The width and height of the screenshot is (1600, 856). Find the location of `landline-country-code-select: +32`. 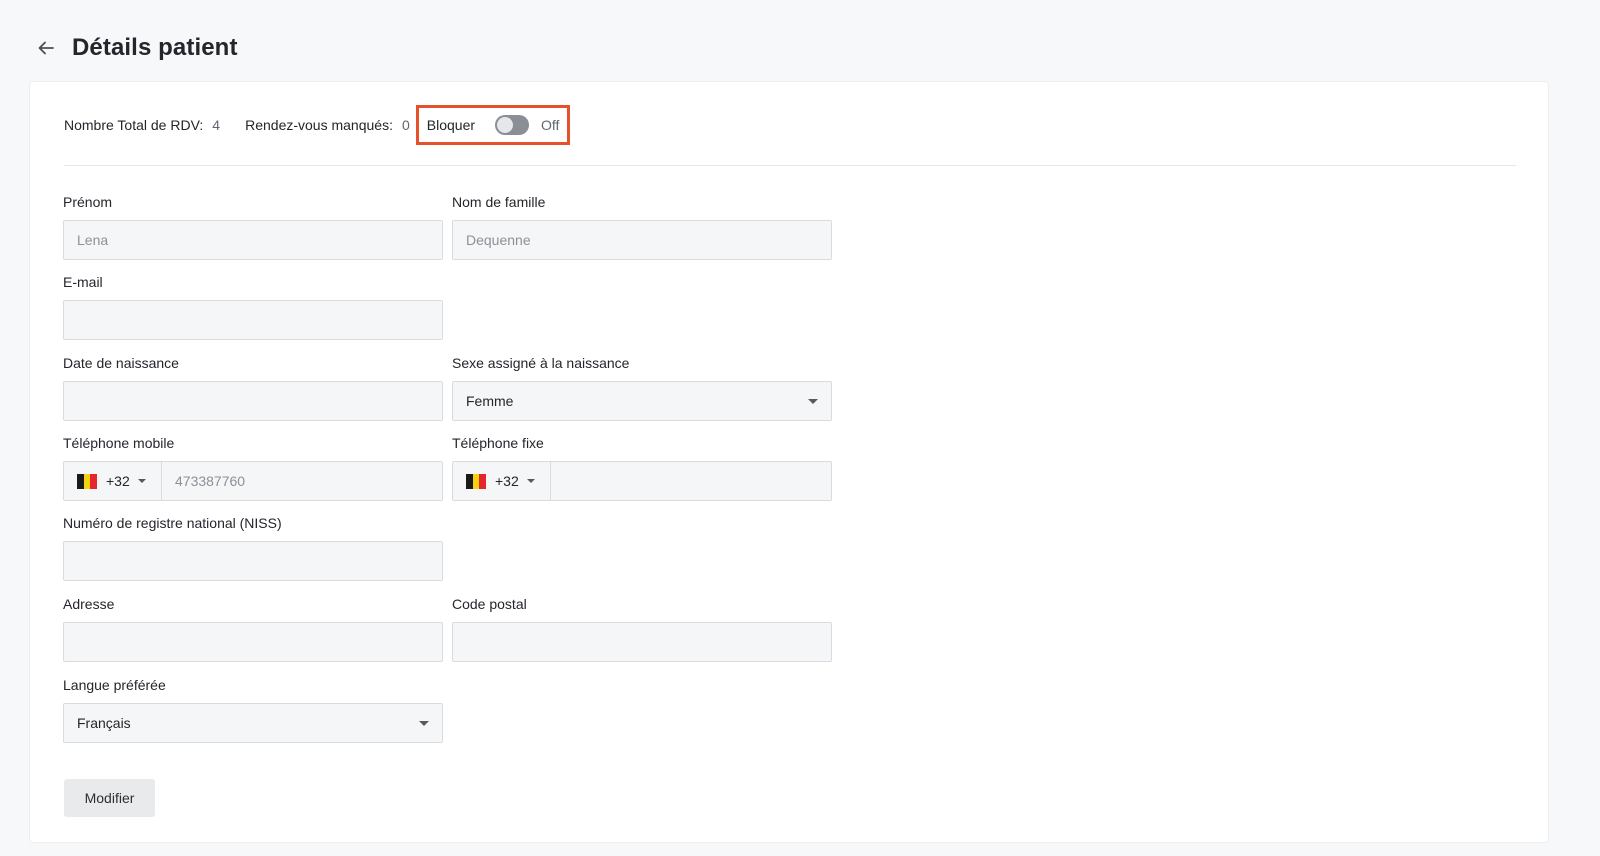

landline-country-code-select: +32 is located at coordinates (502, 481).